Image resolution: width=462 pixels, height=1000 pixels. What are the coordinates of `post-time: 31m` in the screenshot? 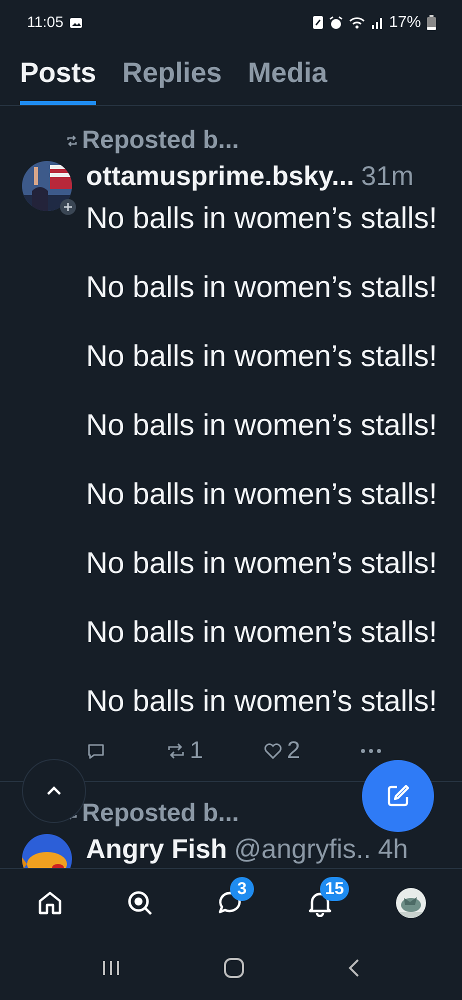 It's located at (387, 176).